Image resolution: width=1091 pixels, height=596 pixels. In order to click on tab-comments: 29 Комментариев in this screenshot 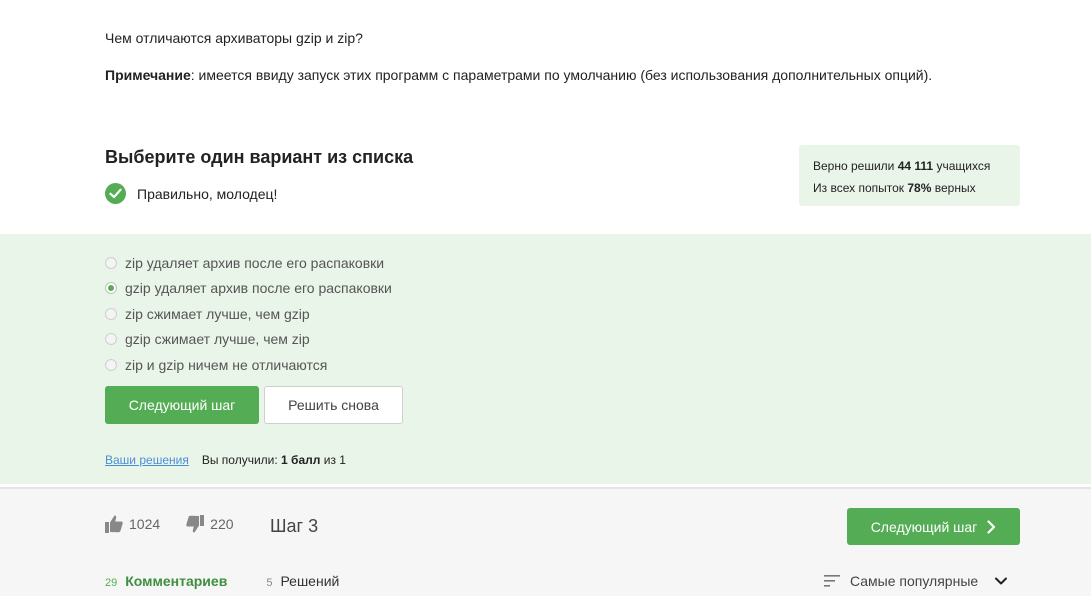, I will do `click(166, 581)`.